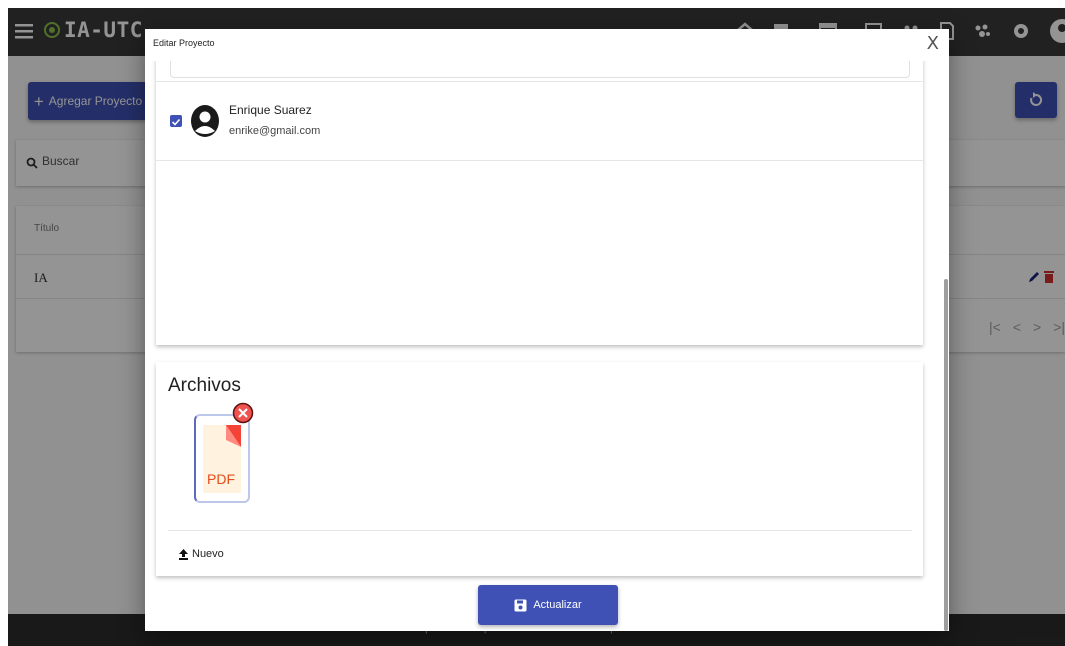 This screenshot has width=1065, height=646. Describe the element at coordinates (557, 605) in the screenshot. I see `update-label: Actualizar` at that location.